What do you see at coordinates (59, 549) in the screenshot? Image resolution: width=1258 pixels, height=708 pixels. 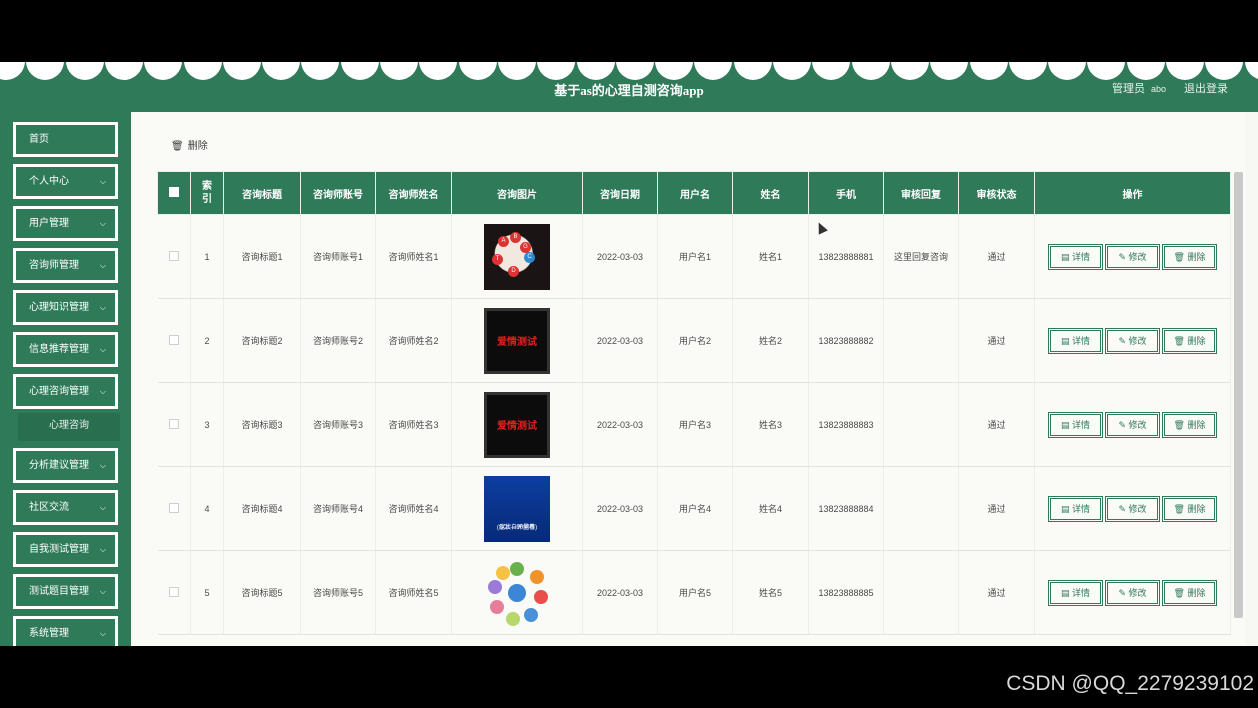 I see `sidebar-item-label: 自我测试管理` at bounding box center [59, 549].